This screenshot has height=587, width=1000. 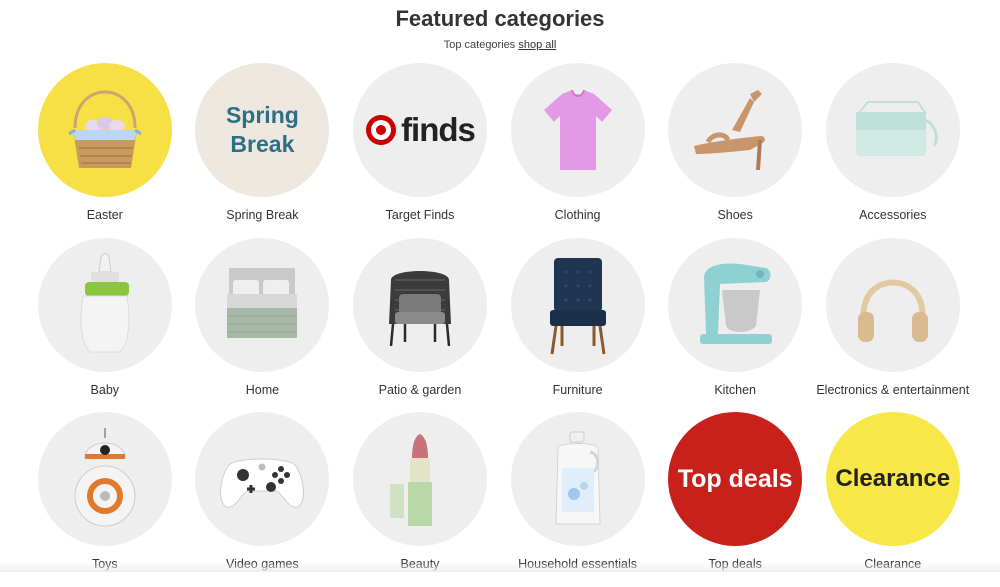 I want to click on category-label: Easter, so click(x=105, y=215).